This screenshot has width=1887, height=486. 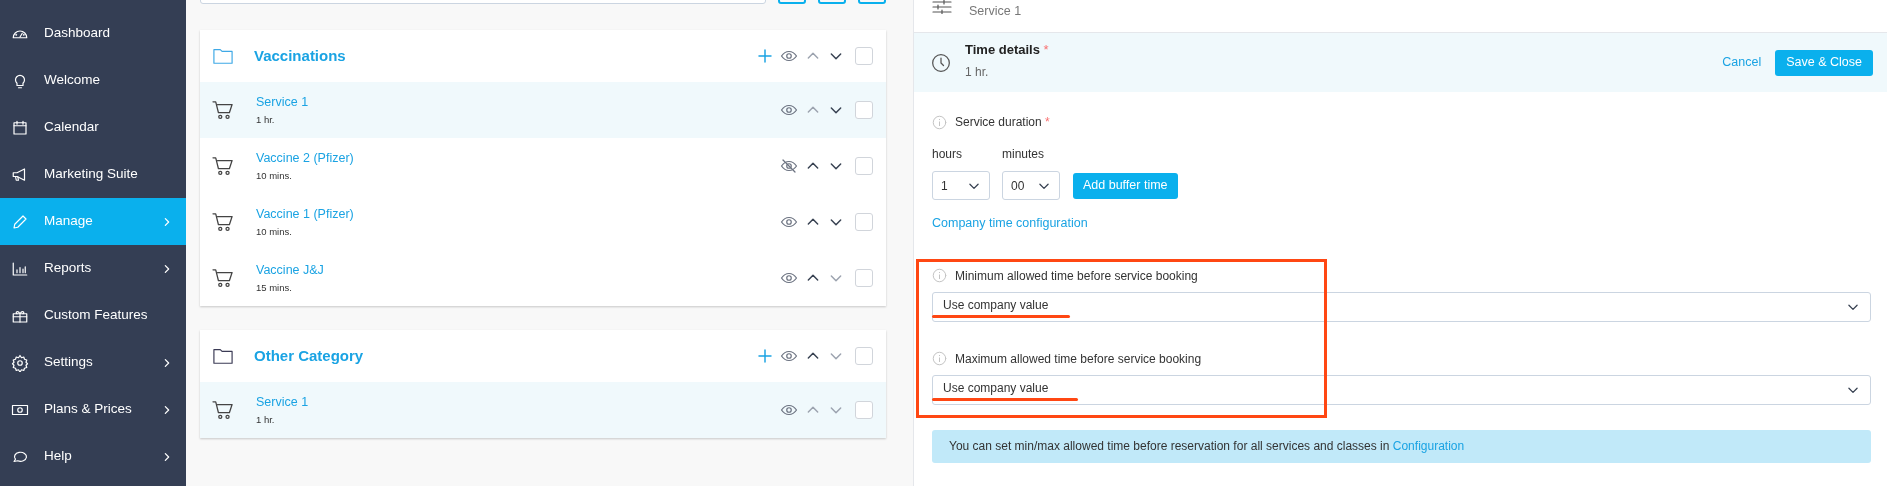 I want to click on hours-select: 1, so click(x=961, y=185).